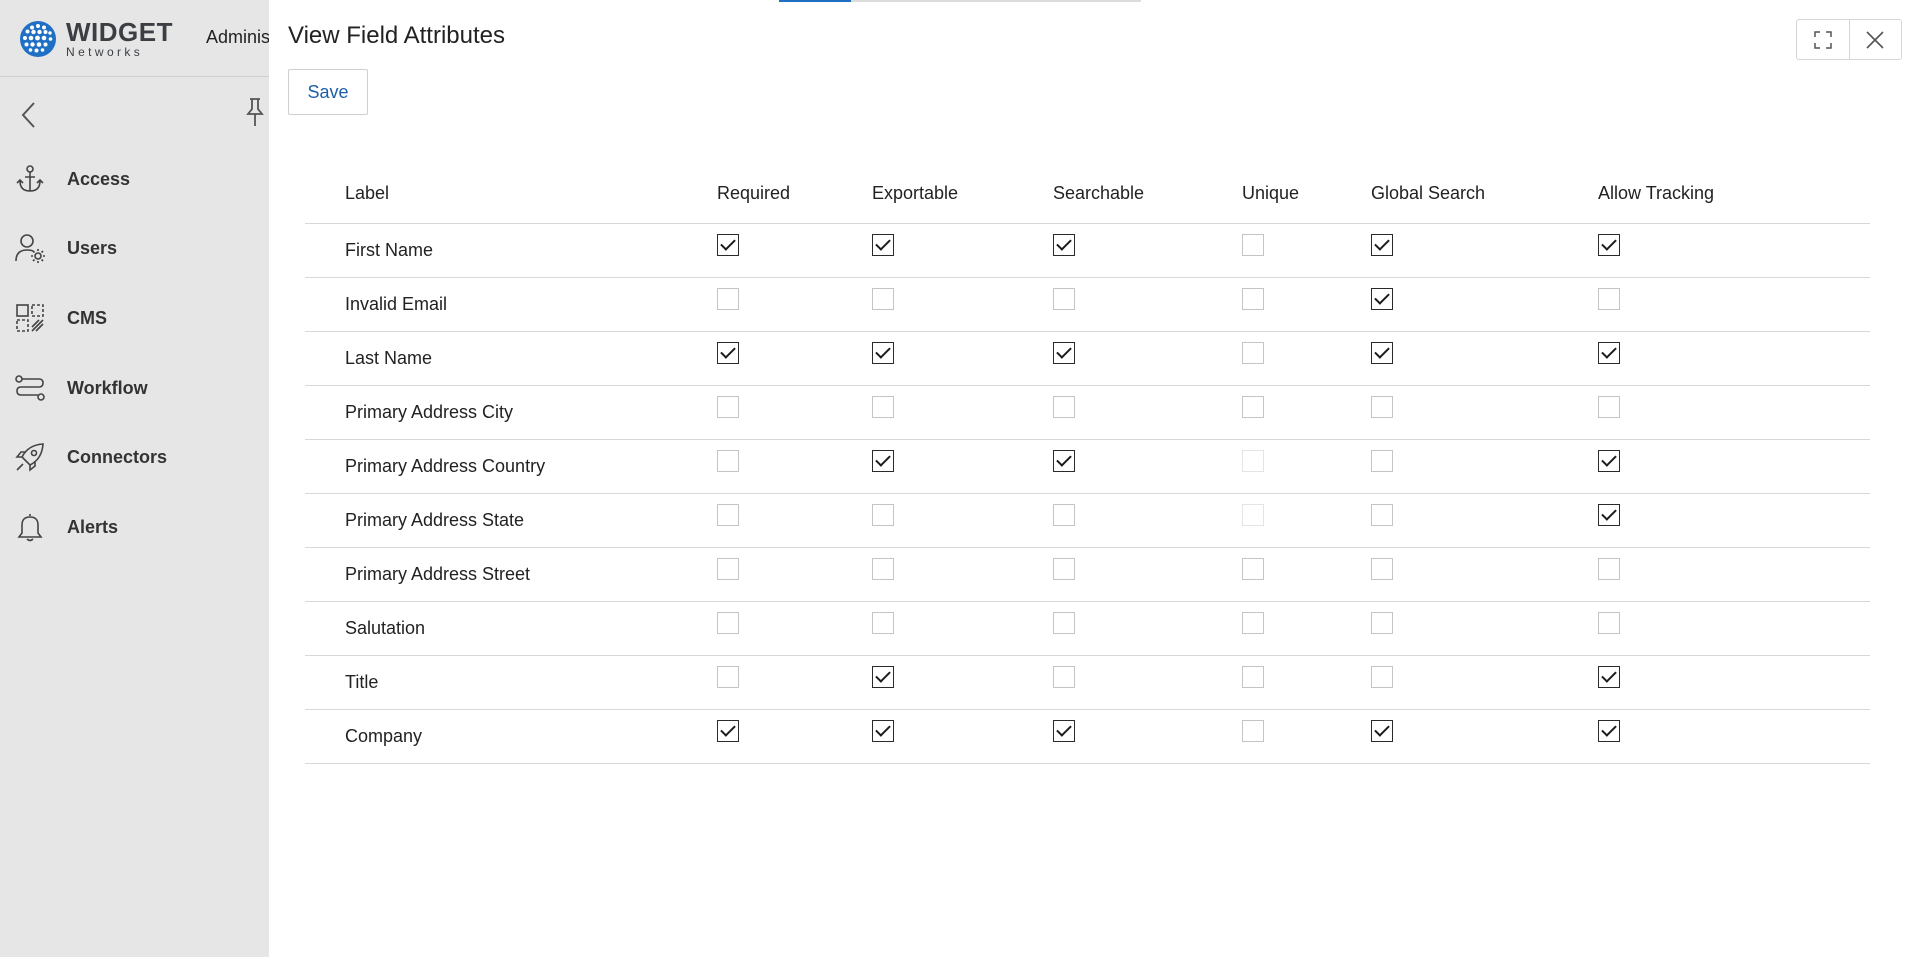 This screenshot has width=1920, height=957. I want to click on sidebar-item-alerts: Alerts, so click(139, 527).